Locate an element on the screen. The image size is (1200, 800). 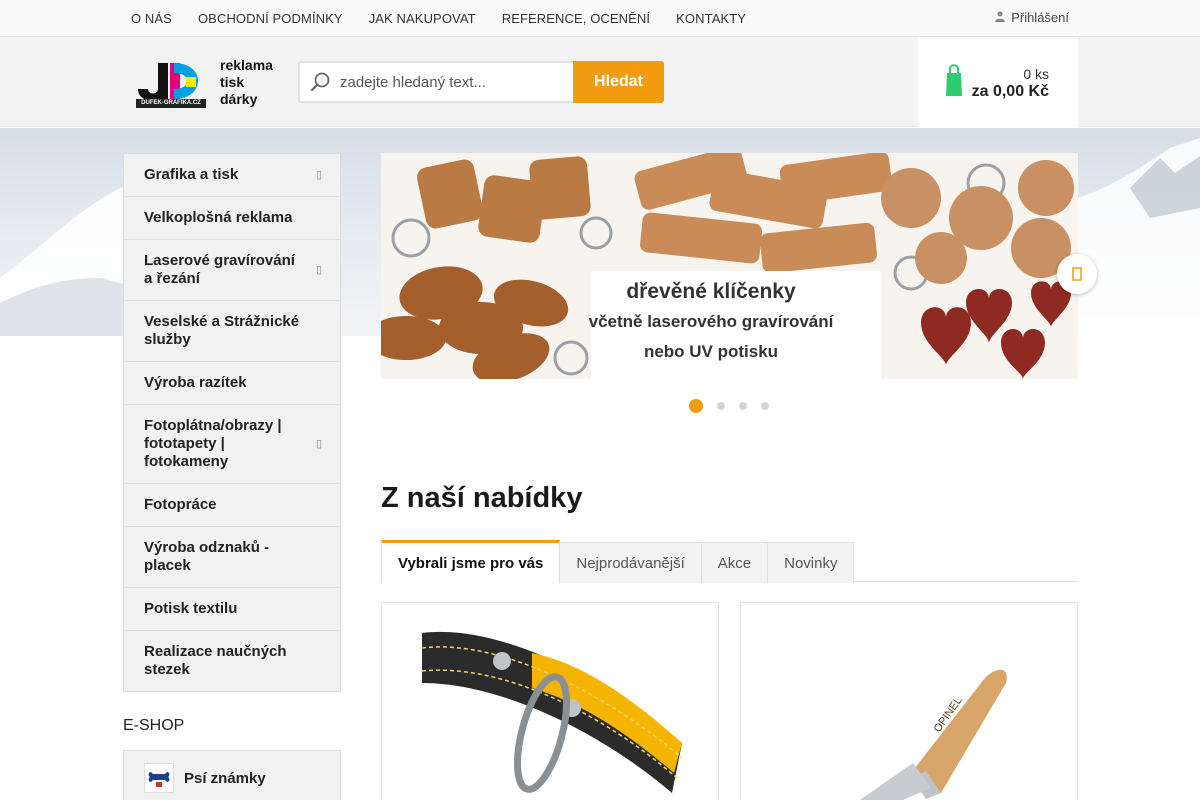
sidebar-item-fotoprace: Fotopráce is located at coordinates (232, 505).